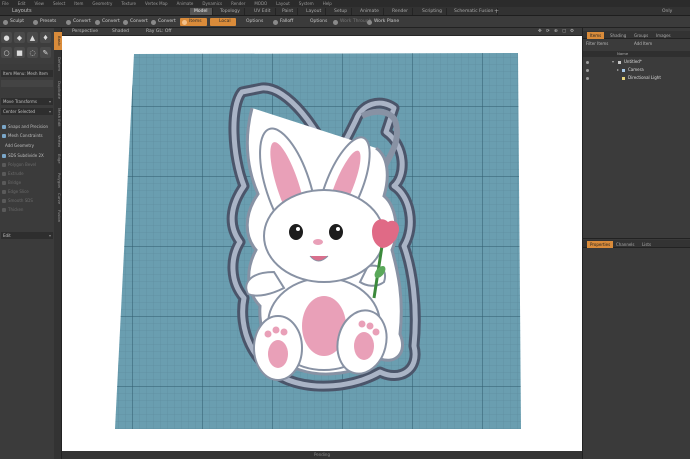  What do you see at coordinates (107, 22) in the screenshot?
I see `convert-button-2: Convert` at bounding box center [107, 22].